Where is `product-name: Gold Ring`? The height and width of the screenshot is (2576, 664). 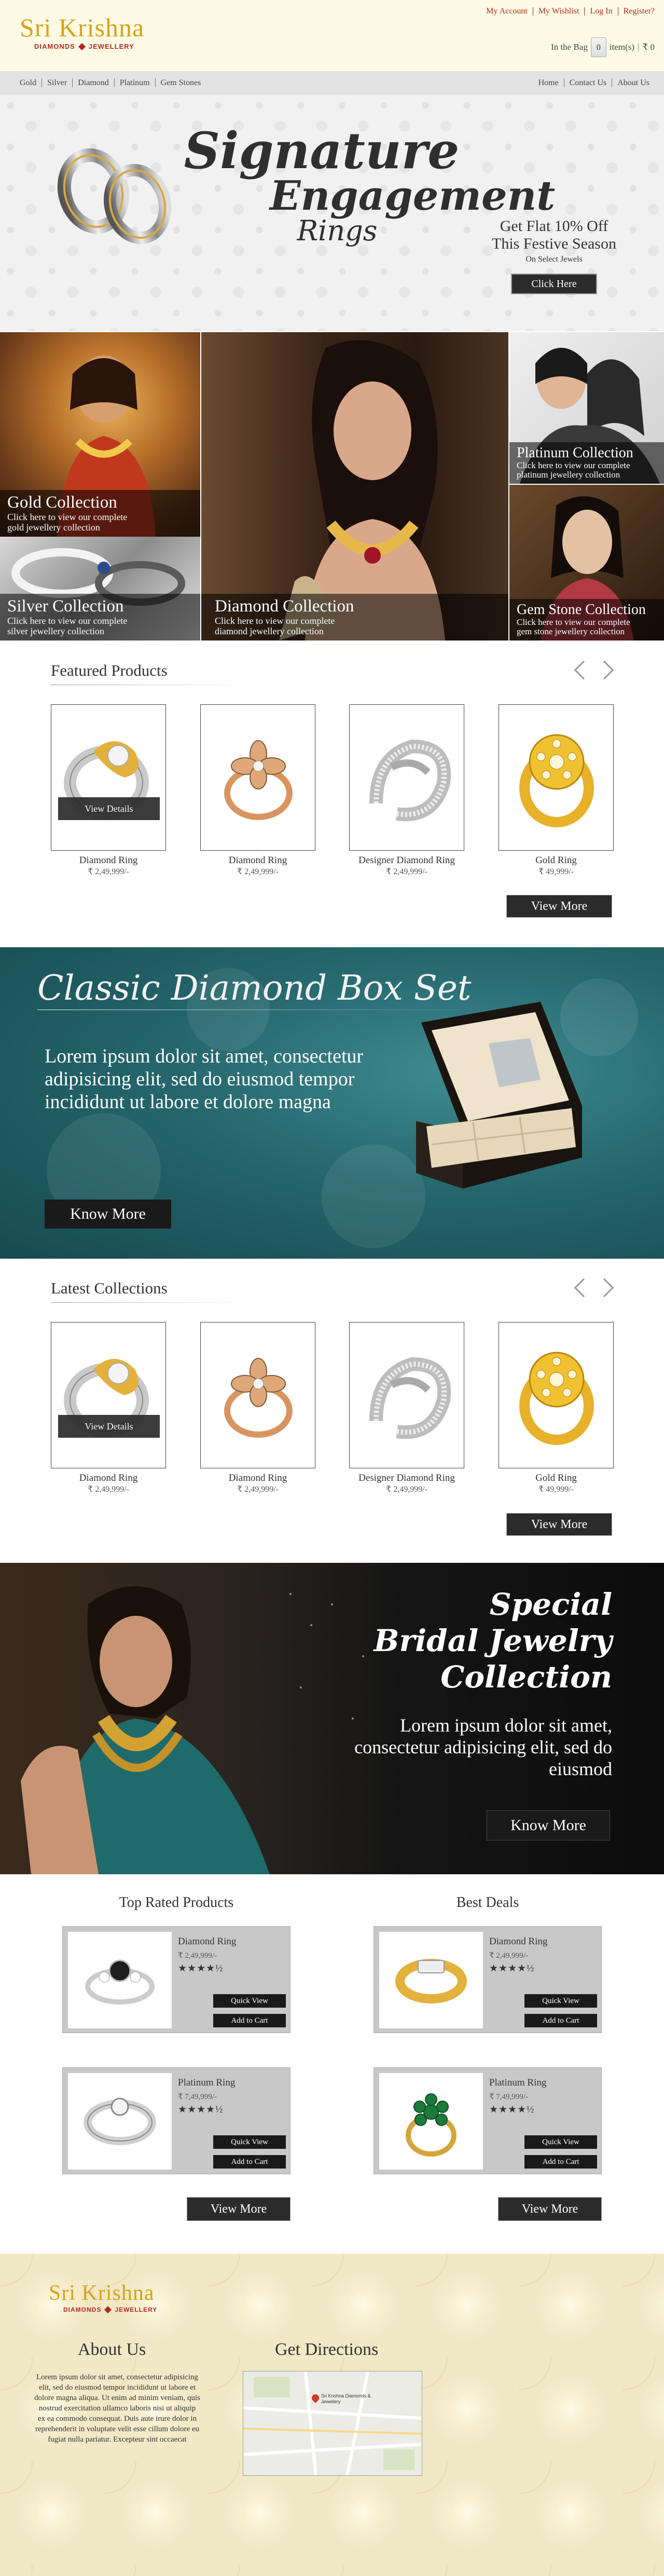 product-name: Gold Ring is located at coordinates (556, 860).